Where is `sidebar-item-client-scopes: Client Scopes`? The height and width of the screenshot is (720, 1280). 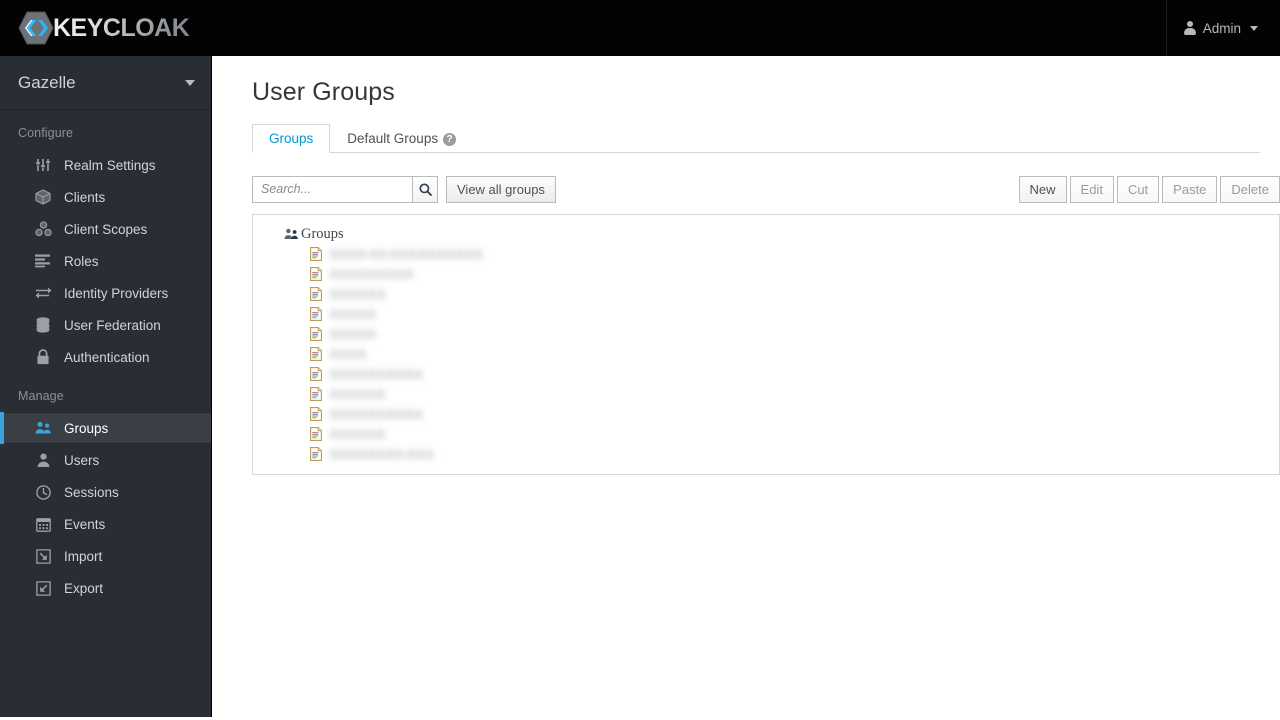
sidebar-item-client-scopes: Client Scopes is located at coordinates (105, 229).